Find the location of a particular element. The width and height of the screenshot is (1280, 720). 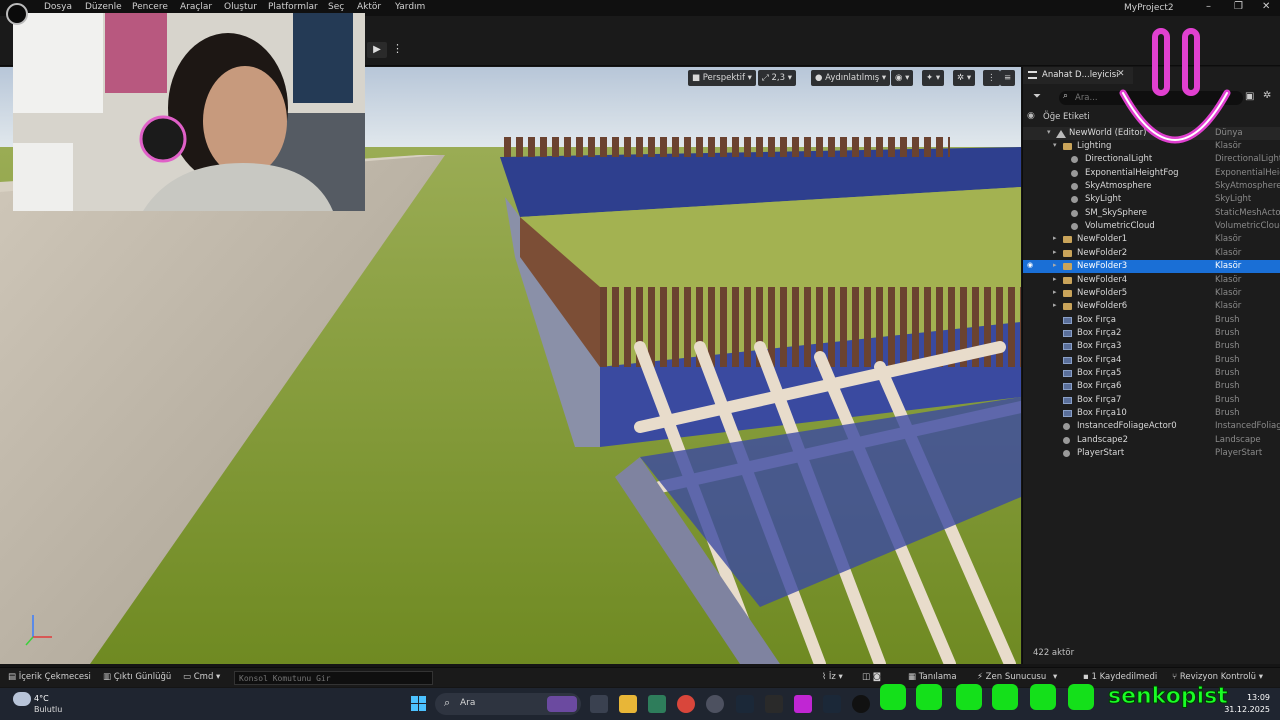

tree-row: ▸ NewFolder1 Klasör is located at coordinates (1151, 239).